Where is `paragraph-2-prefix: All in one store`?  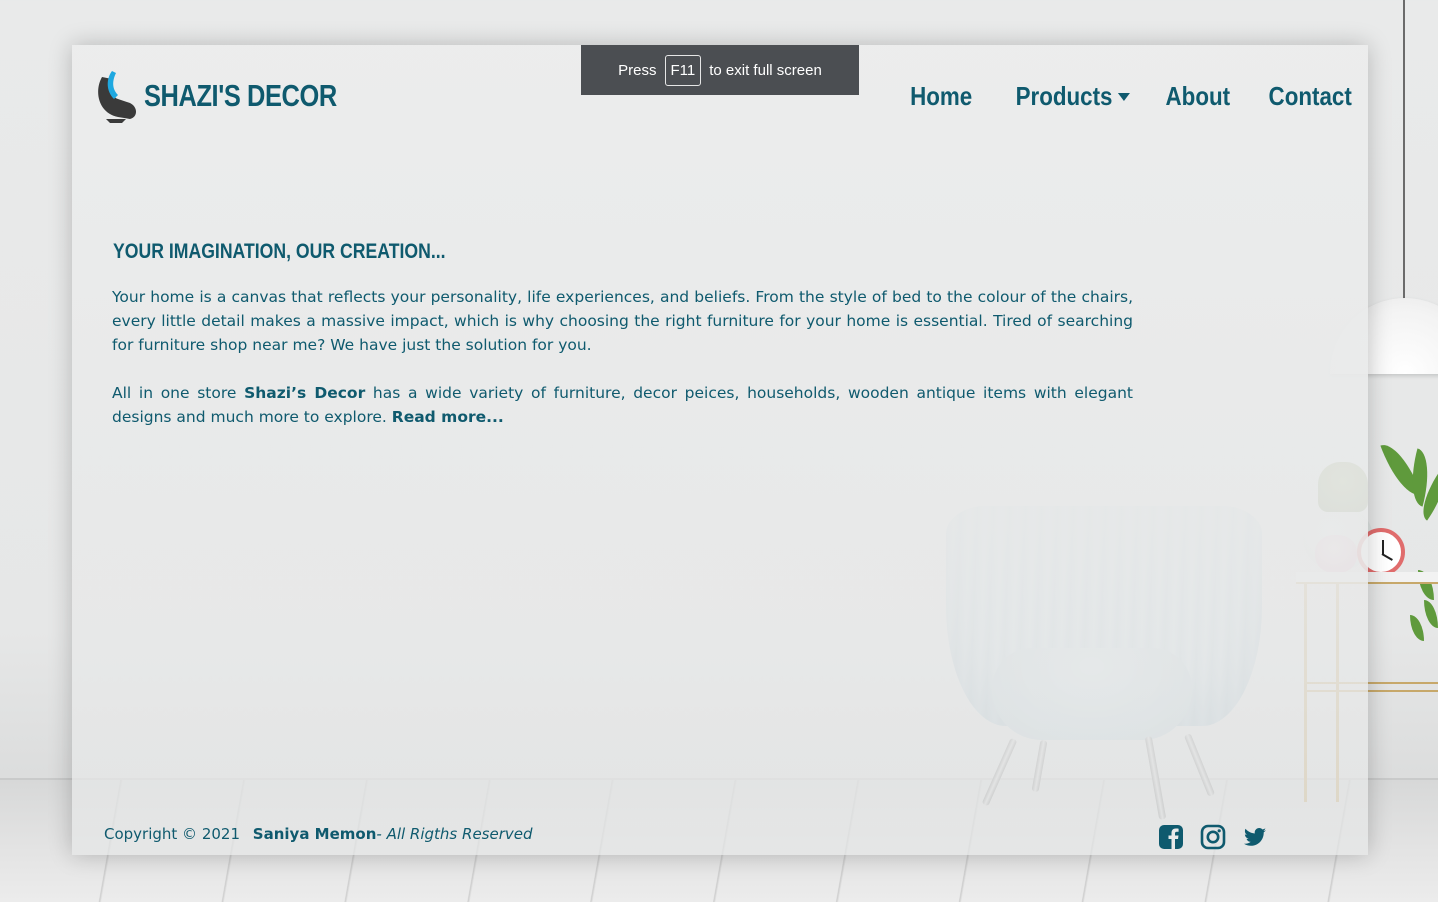 paragraph-2-prefix: All in one store is located at coordinates (178, 393).